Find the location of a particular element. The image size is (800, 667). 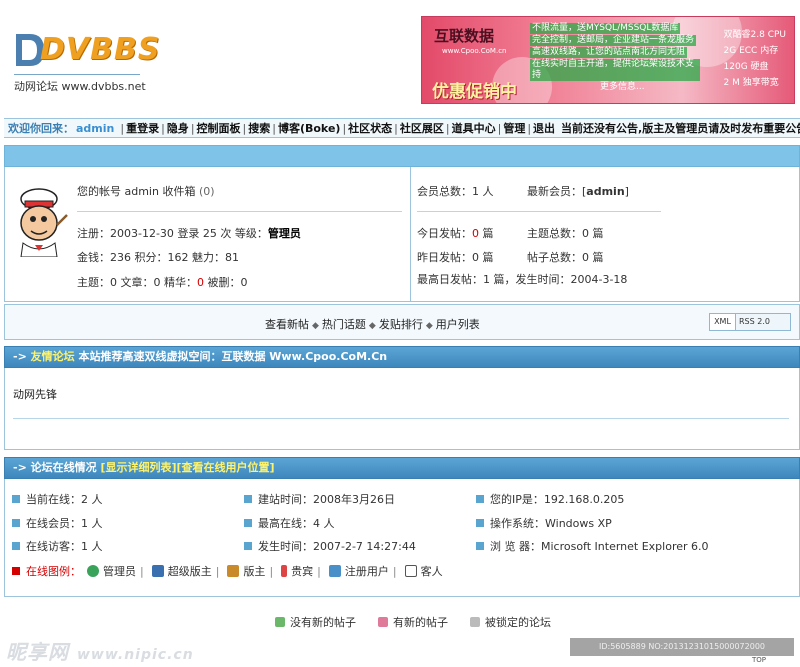

nav-item-center: 道具中心 is located at coordinates (474, 128).